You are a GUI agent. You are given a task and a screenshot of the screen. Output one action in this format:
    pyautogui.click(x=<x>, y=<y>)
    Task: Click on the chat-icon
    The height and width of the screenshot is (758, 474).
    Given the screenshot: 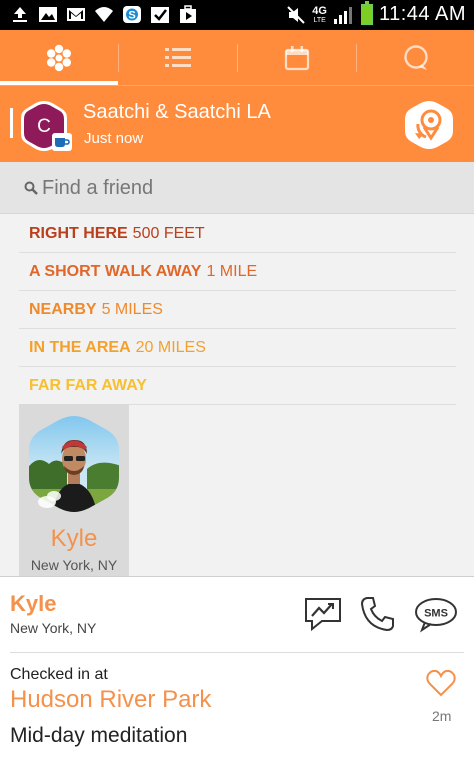 What is the action you would take?
    pyautogui.click(x=416, y=57)
    